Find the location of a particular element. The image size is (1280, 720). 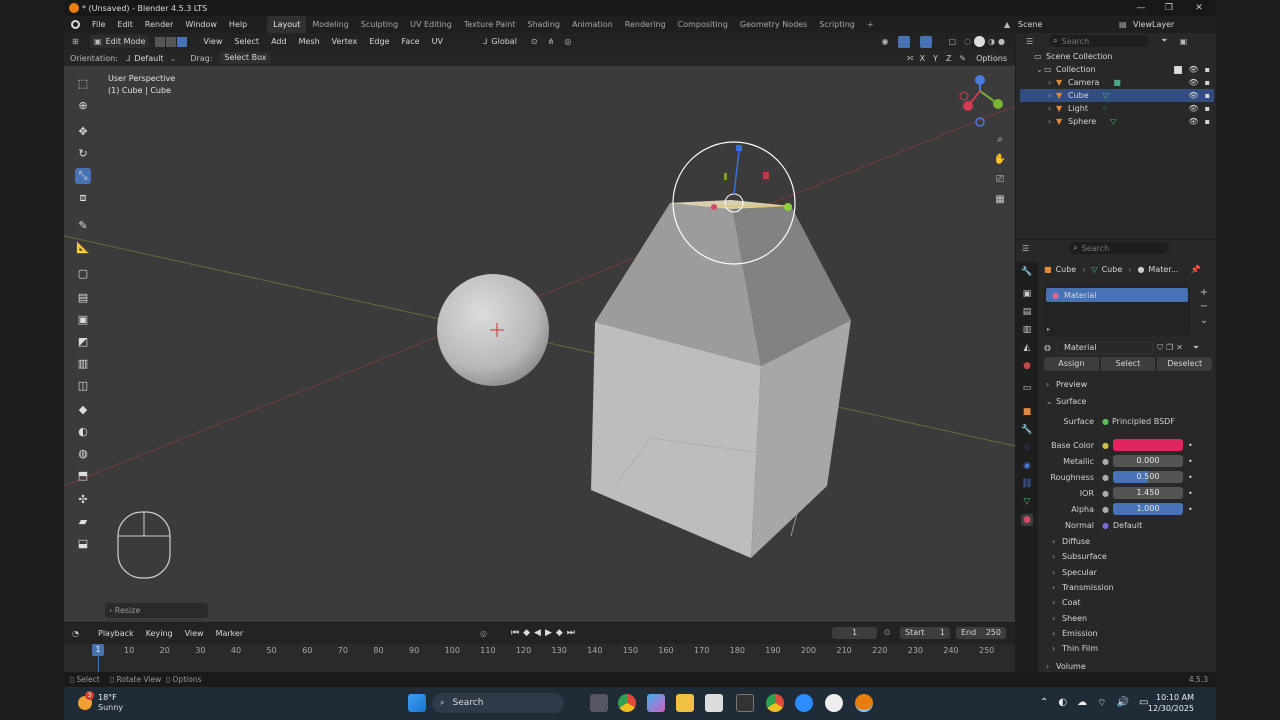

outliner-collection: ⌄ ▭ Collection 👁 ▪ is located at coordinates (1117, 69).